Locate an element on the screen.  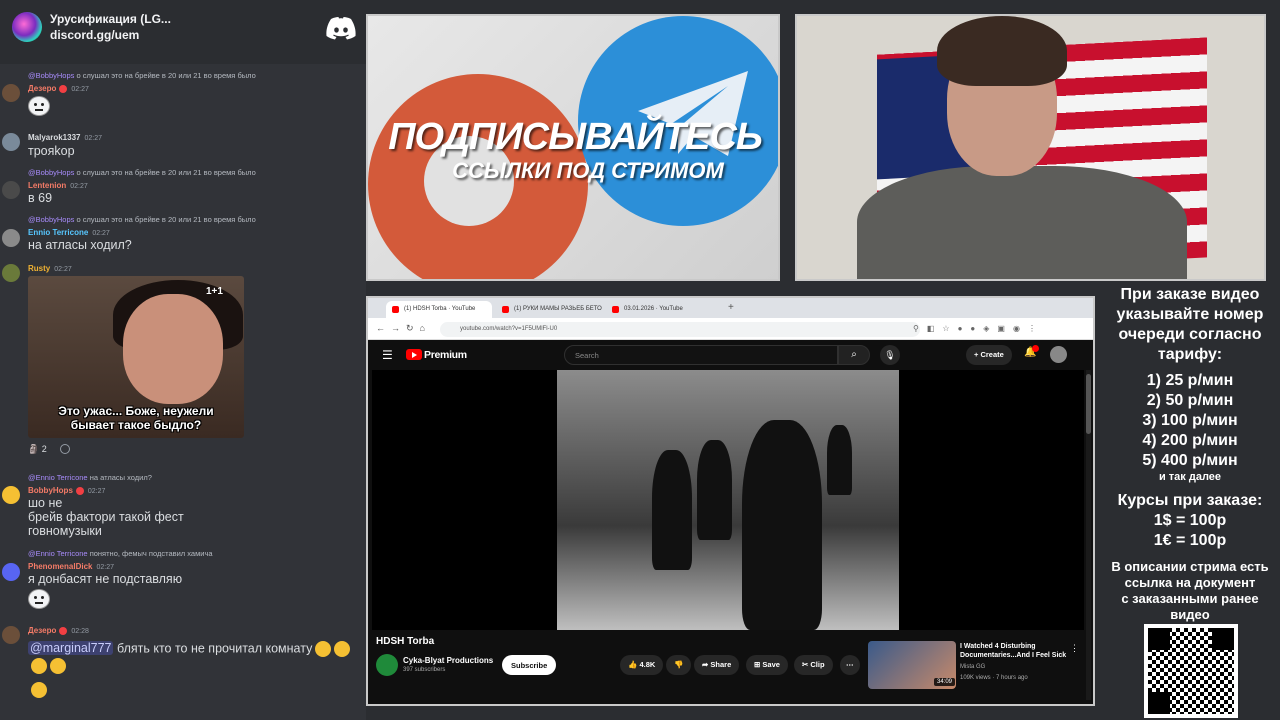
thumbs-down-icon: 👎 is located at coordinates (679, 664).